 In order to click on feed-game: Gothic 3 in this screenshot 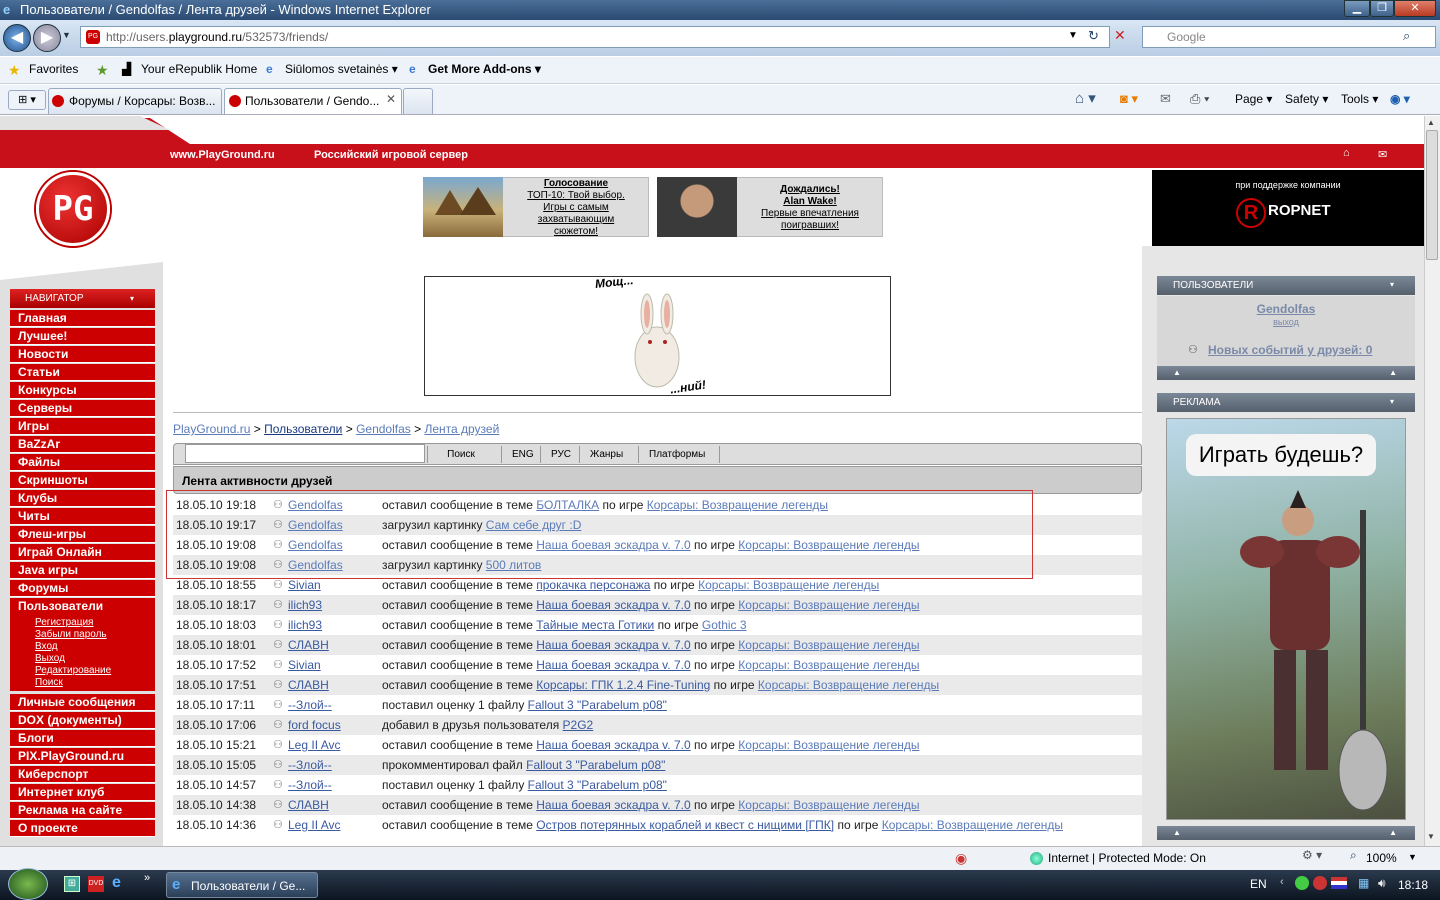, I will do `click(724, 625)`.